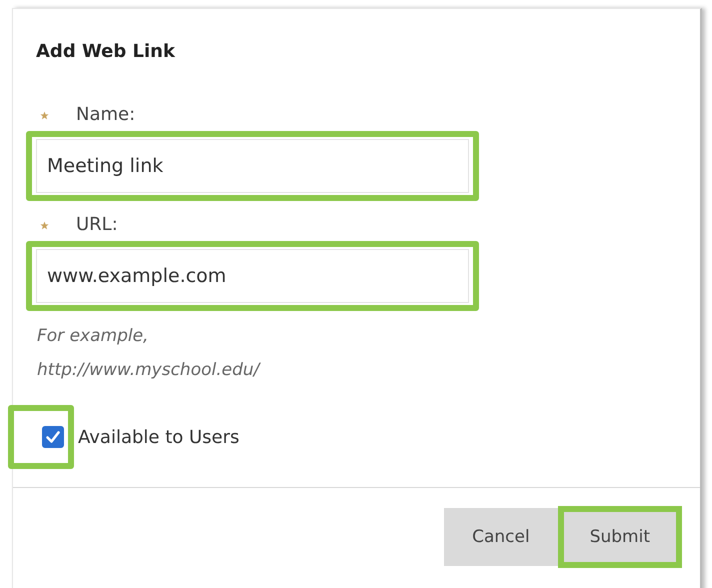 Image resolution: width=712 pixels, height=588 pixels. I want to click on checkbox-label: Available to Users, so click(159, 437).